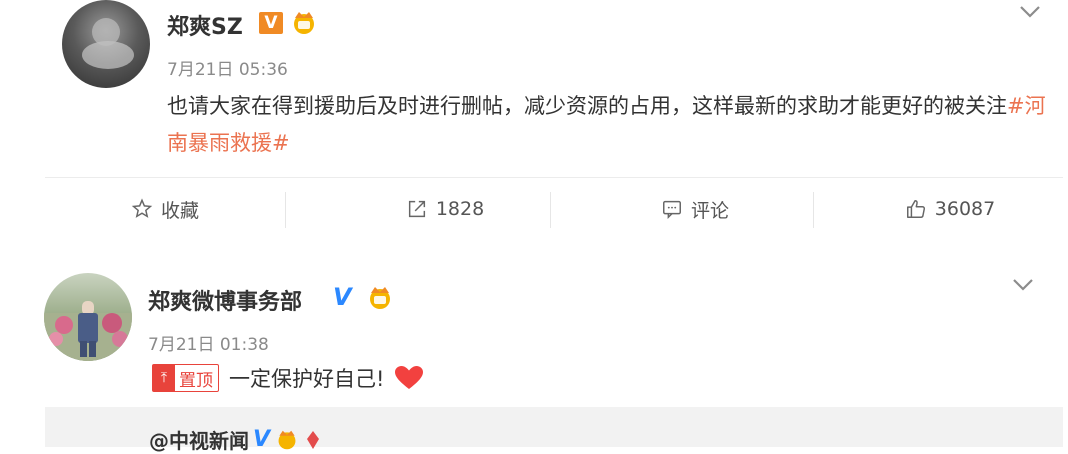  I want to click on pinned-label: 置顶, so click(196, 380).